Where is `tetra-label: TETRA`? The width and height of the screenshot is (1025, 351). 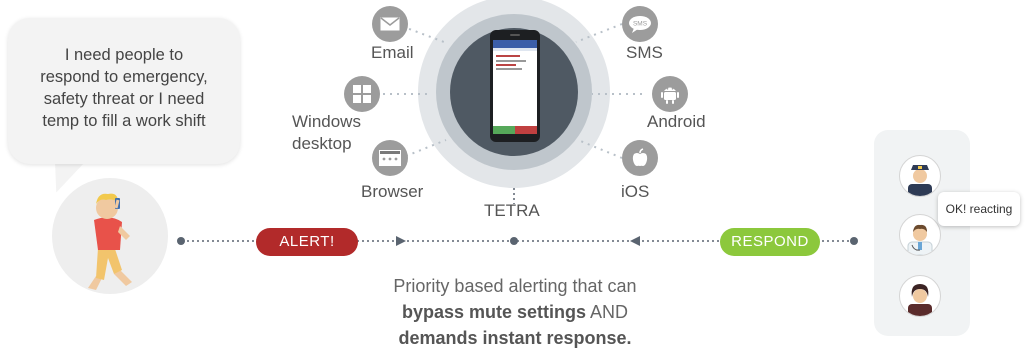
tetra-label: TETRA is located at coordinates (512, 210).